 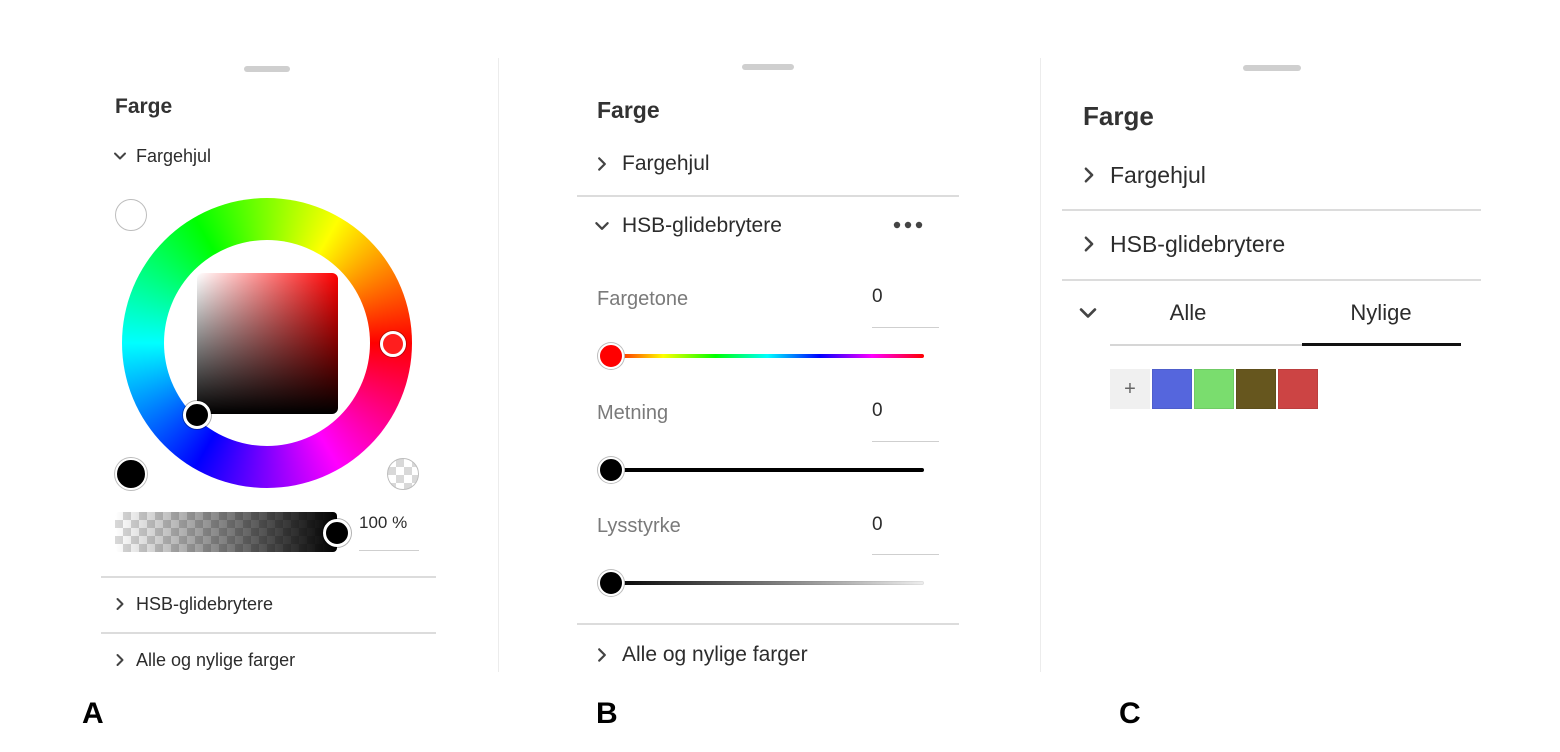 What do you see at coordinates (1130, 713) in the screenshot?
I see `panel-letter: C` at bounding box center [1130, 713].